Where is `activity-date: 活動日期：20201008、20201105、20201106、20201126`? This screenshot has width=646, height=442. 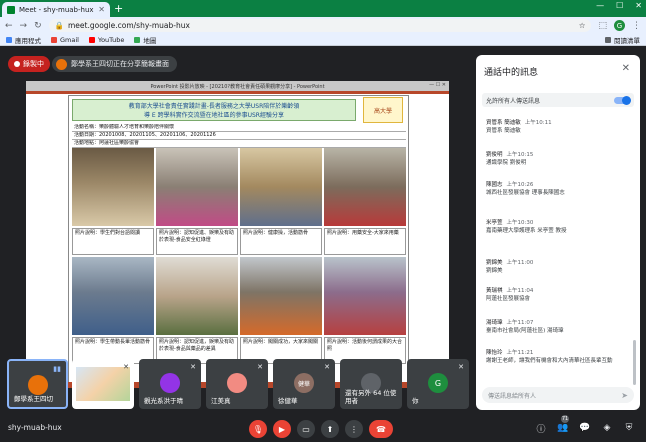
activity-date: 活動日期：20201008、20201105、20201106、20201126 is located at coordinates (239, 136).